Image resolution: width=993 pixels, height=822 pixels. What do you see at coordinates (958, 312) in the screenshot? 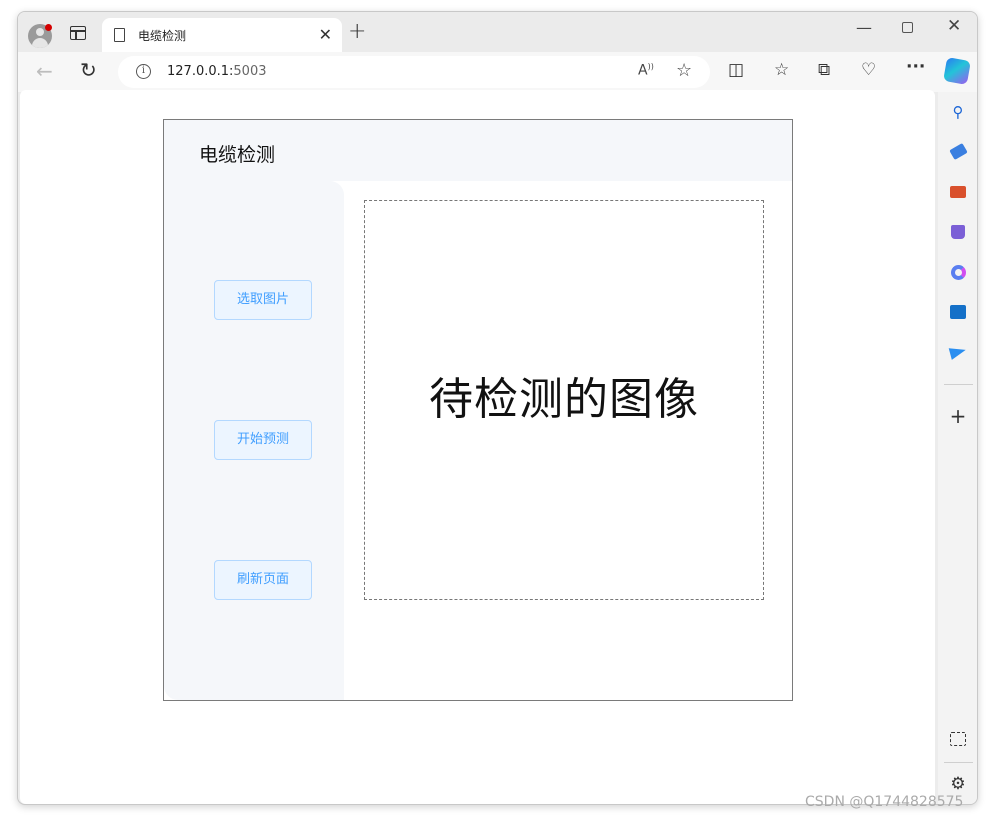
I see `outlook-icon` at bounding box center [958, 312].